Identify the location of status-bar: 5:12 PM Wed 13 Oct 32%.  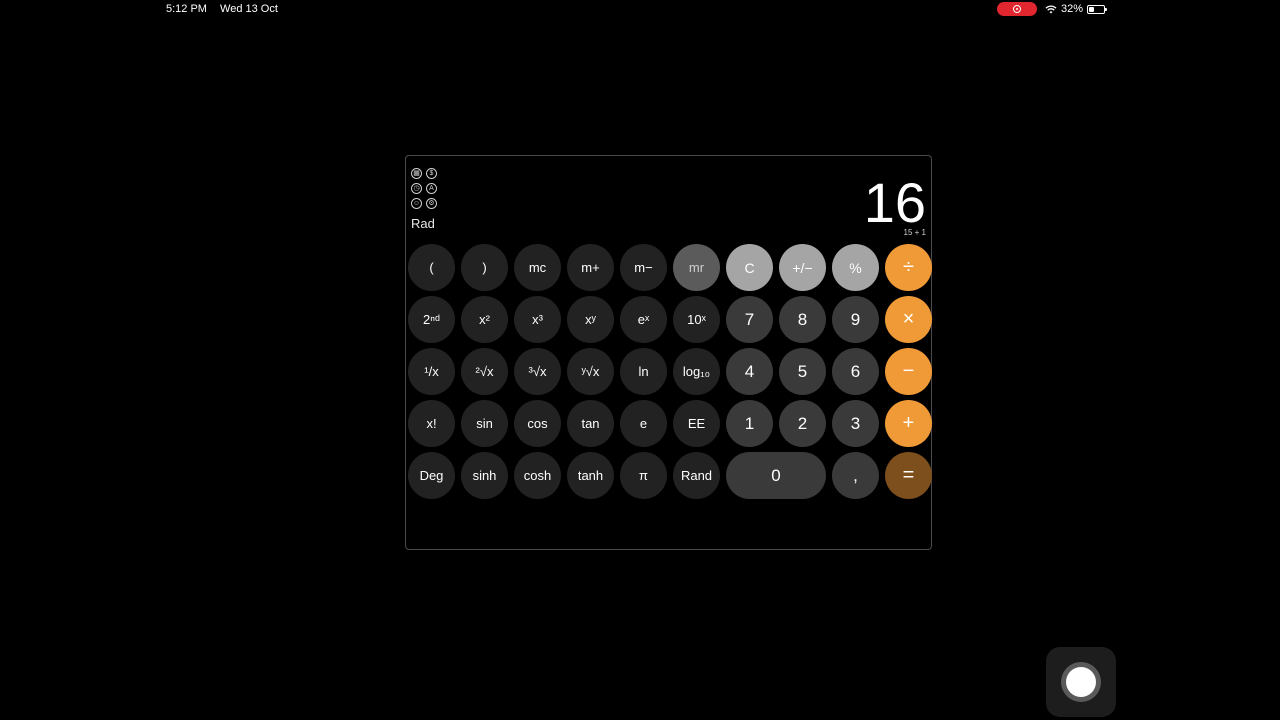
(640, 10).